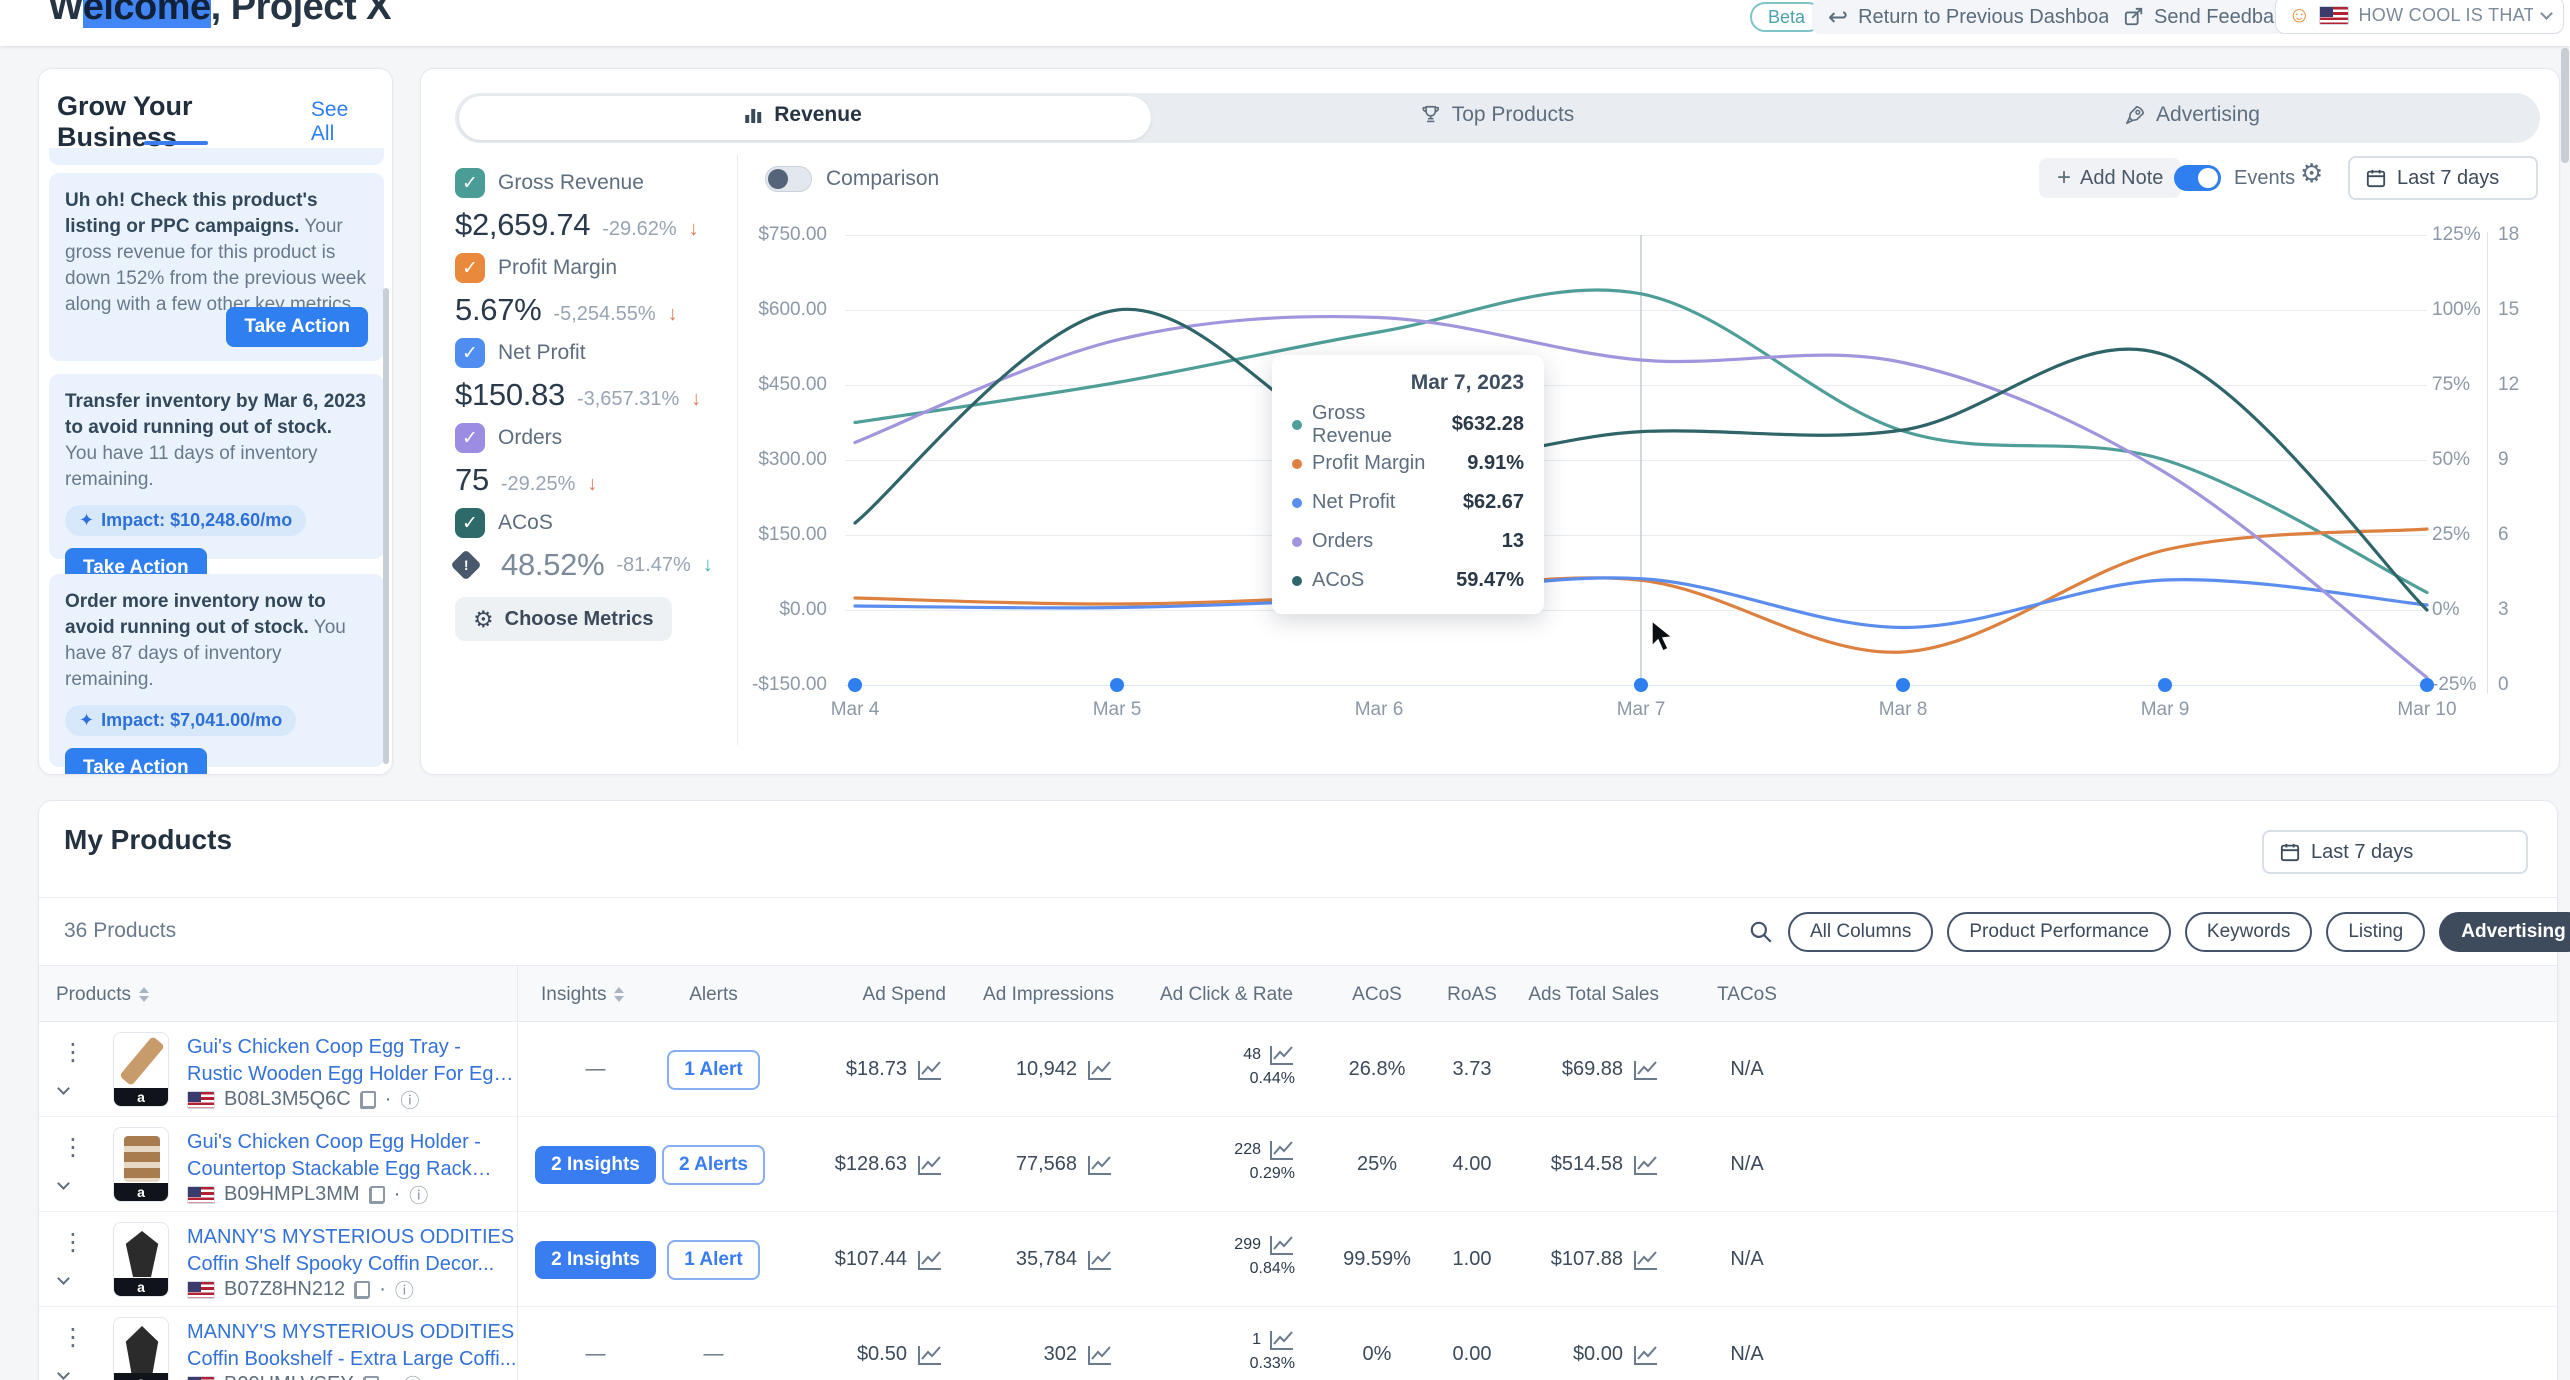 The height and width of the screenshot is (1380, 2570). I want to click on column-ad-impressions: Ad Impressions, so click(1026, 994).